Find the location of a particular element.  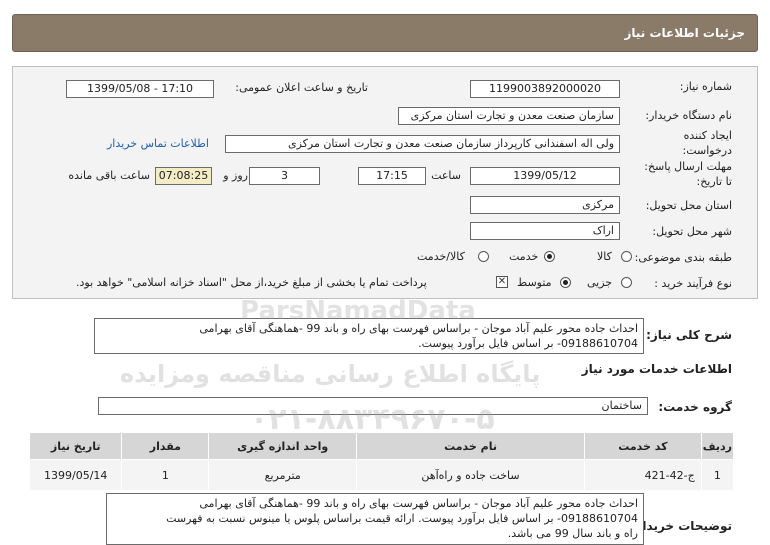

deadline-time-label: ساعت is located at coordinates (446, 175).